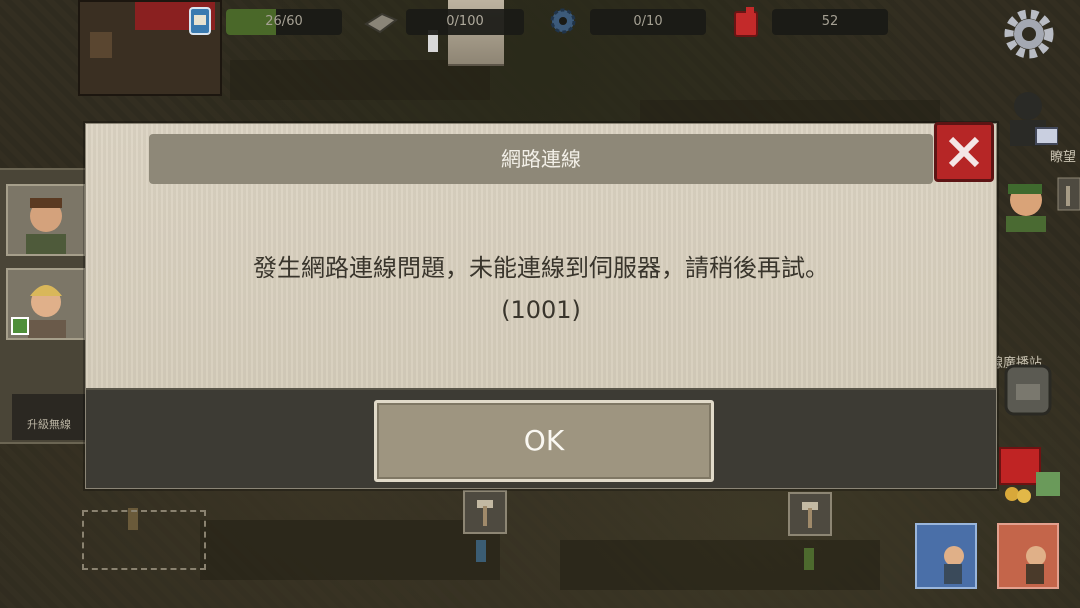 The width and height of the screenshot is (1080, 608). Describe the element at coordinates (541, 159) in the screenshot. I see `dialog-title: 網路連線` at that location.